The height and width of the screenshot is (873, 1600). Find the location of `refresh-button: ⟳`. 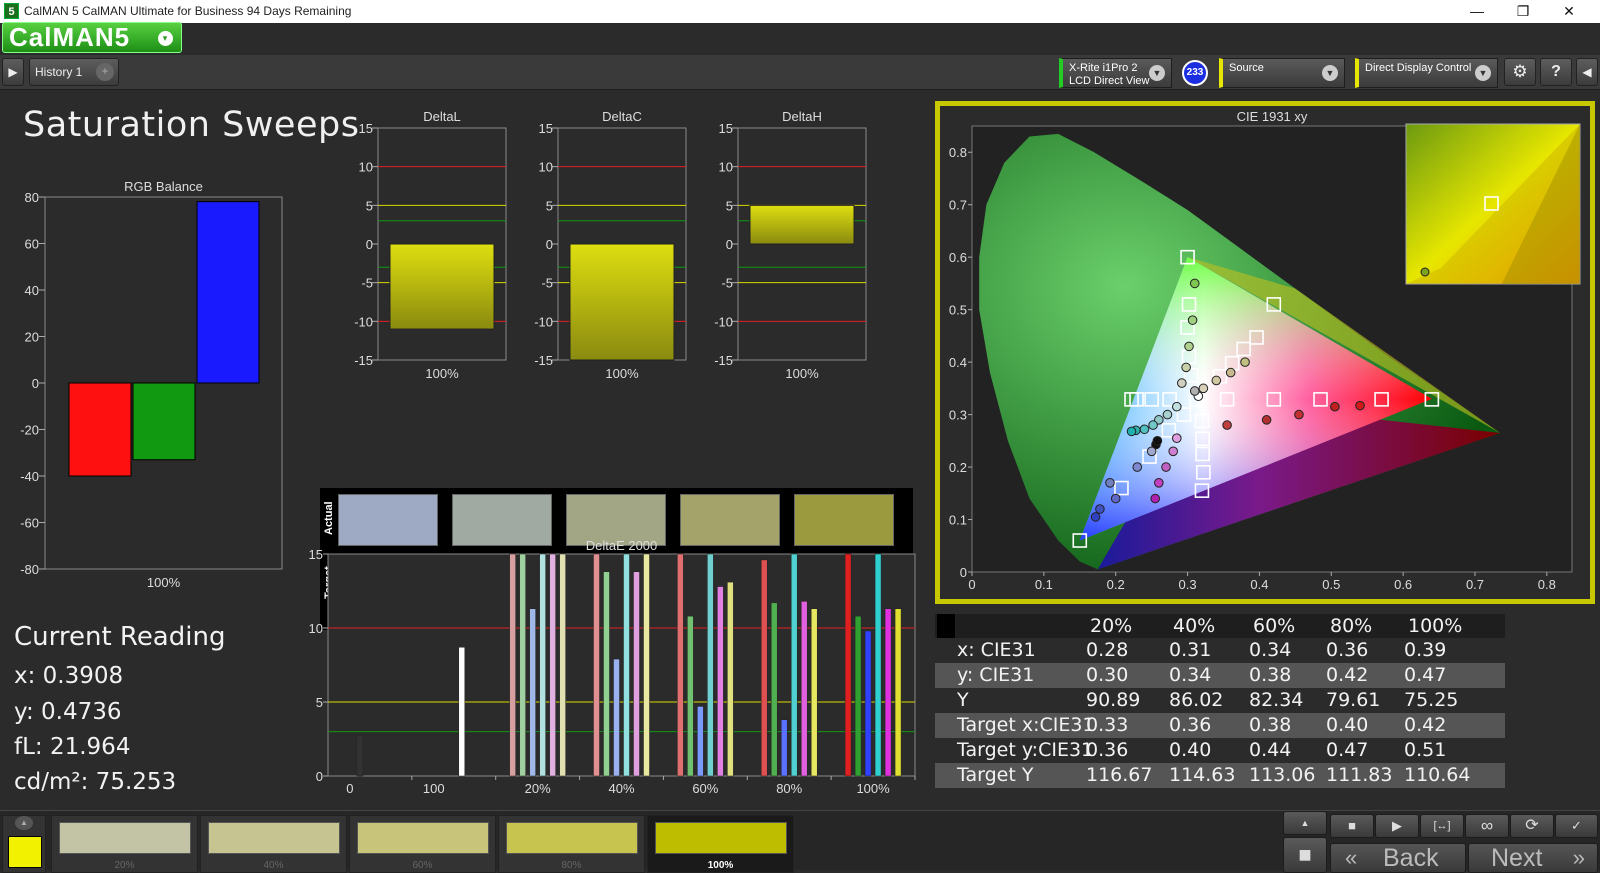

refresh-button: ⟳ is located at coordinates (1532, 826).